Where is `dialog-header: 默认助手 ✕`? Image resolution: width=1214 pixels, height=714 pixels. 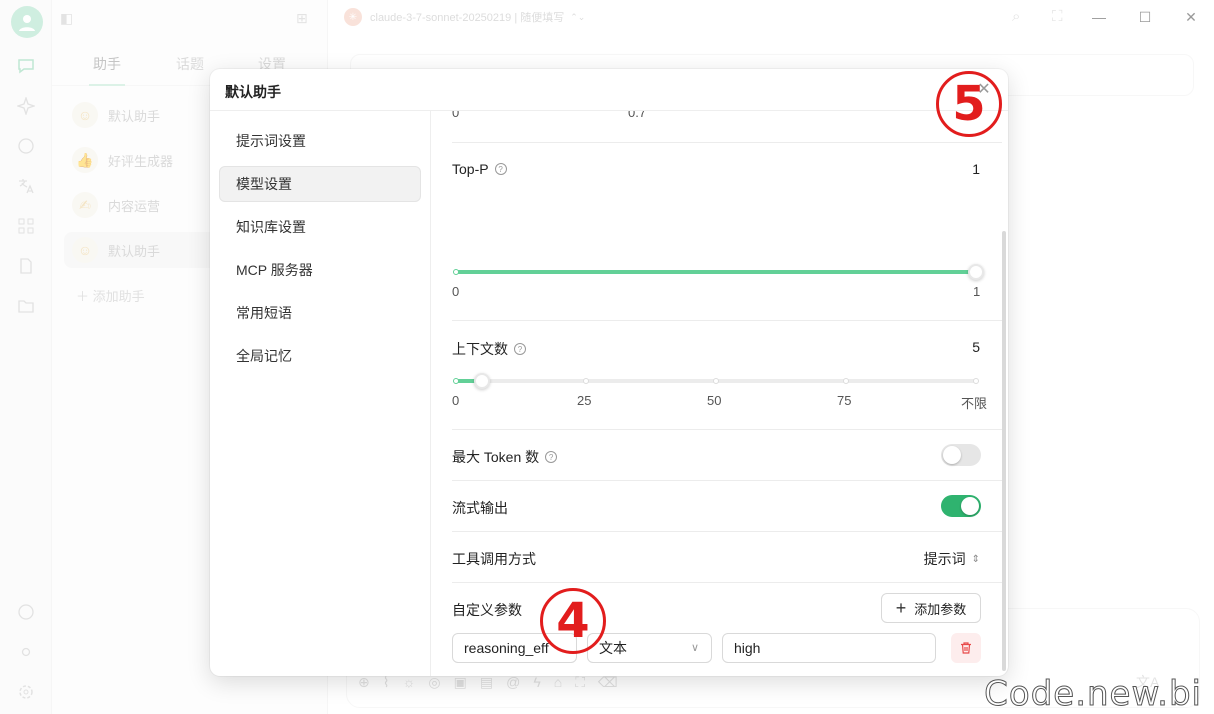
dialog-header: 默认助手 ✕ is located at coordinates (609, 90).